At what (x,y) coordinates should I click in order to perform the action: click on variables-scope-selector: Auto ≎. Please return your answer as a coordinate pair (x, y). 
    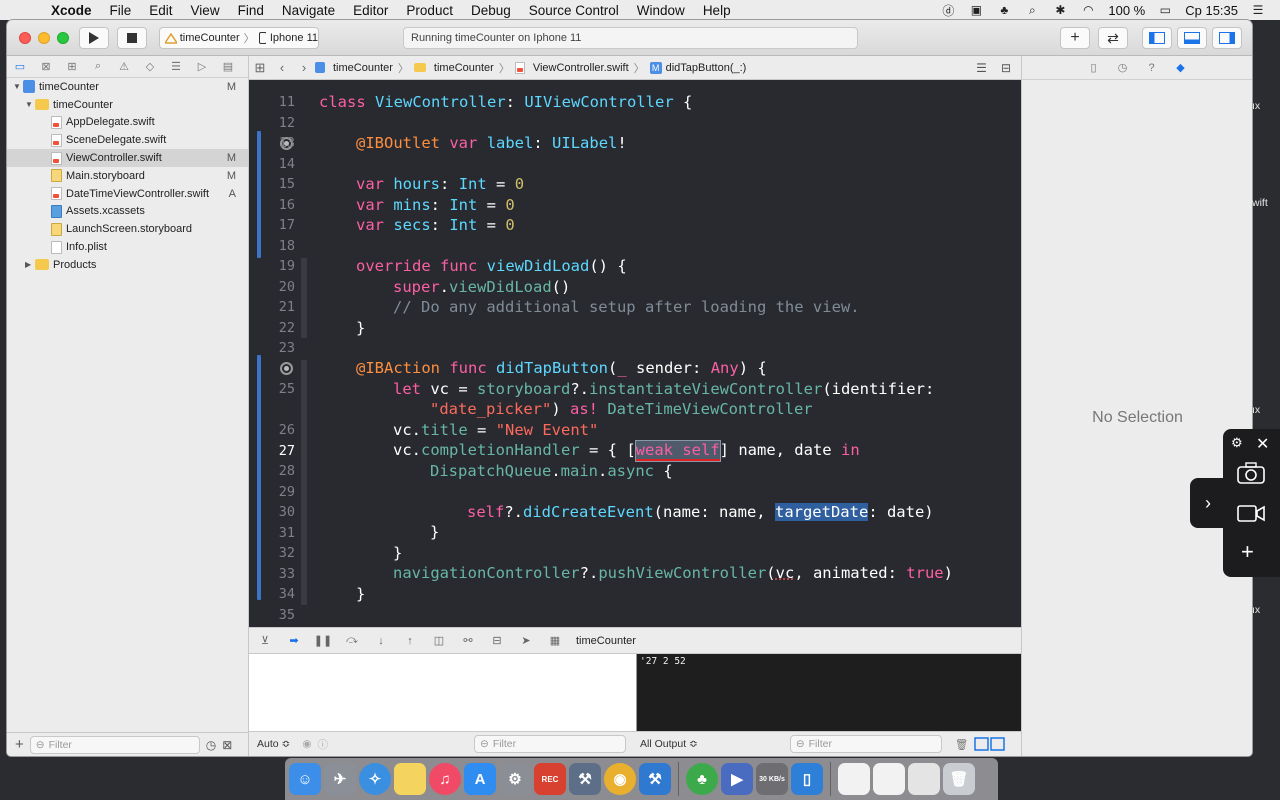
    Looking at the image, I should click on (273, 744).